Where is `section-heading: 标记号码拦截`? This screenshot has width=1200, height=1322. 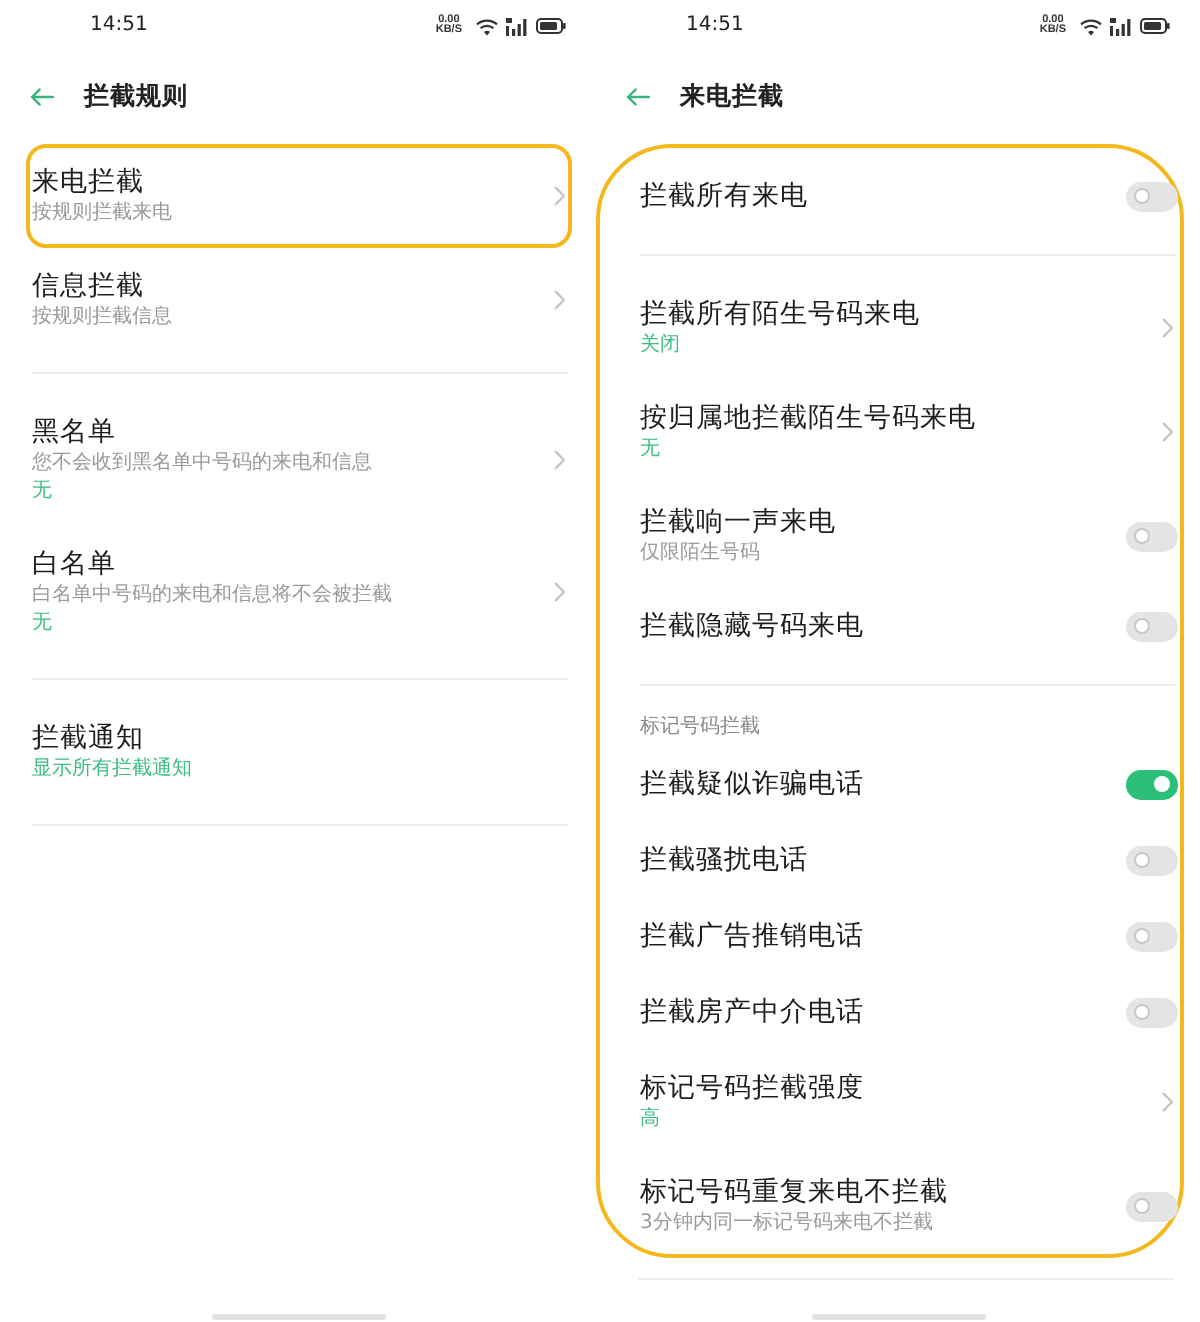 section-heading: 标记号码拦截 is located at coordinates (700, 727).